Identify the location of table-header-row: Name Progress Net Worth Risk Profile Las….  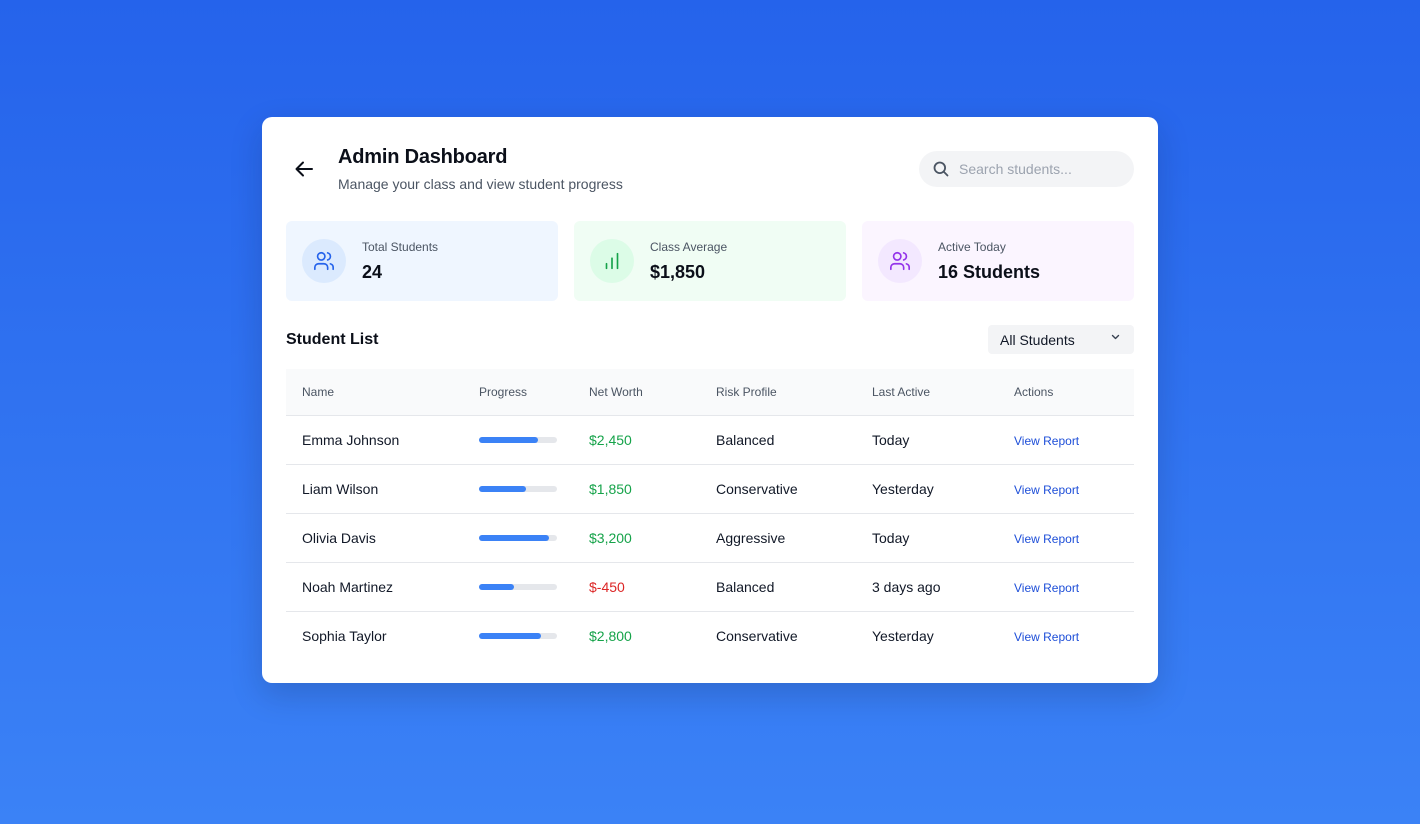
(710, 392).